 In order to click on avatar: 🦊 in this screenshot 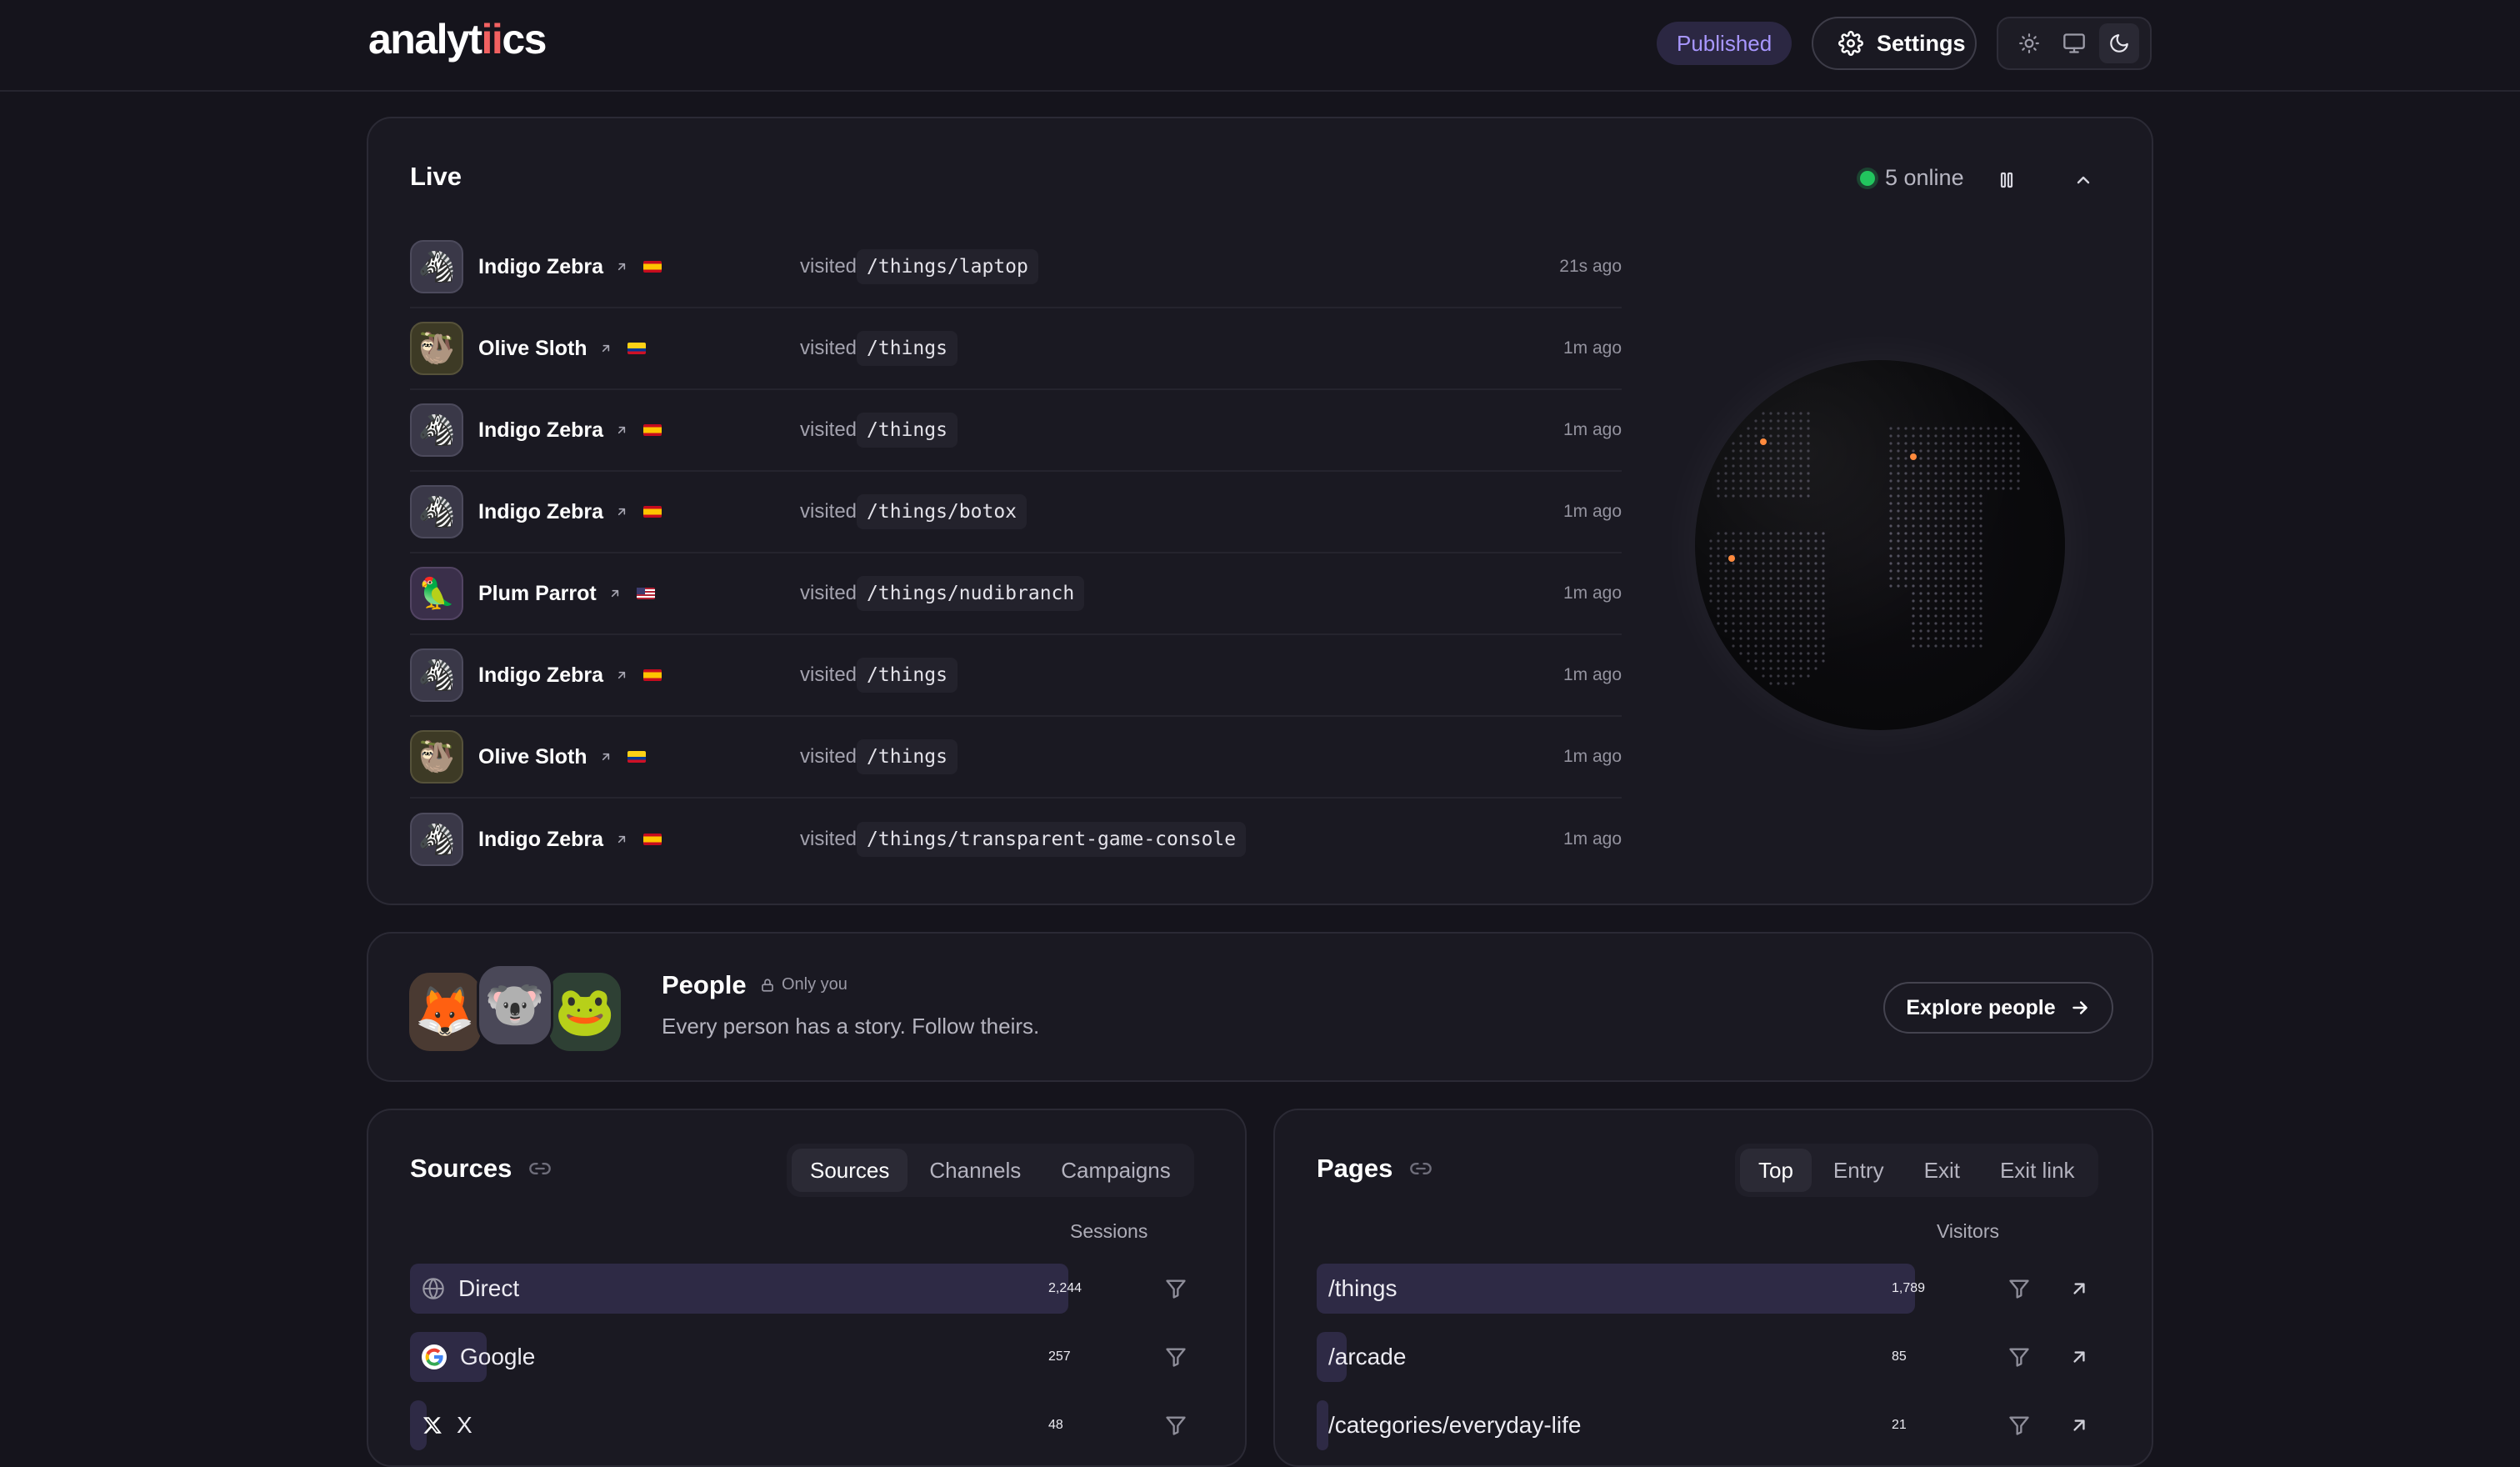, I will do `click(445, 1012)`.